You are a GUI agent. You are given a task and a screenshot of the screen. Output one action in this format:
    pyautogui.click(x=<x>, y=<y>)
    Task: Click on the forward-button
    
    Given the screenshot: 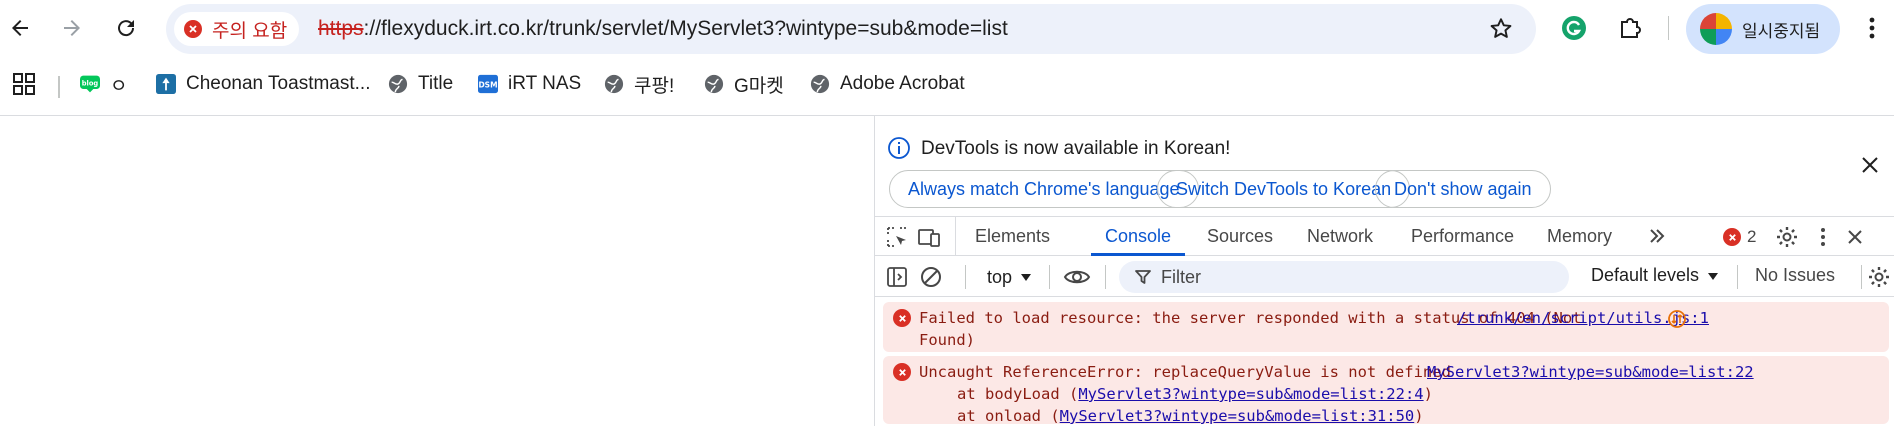 What is the action you would take?
    pyautogui.click(x=72, y=28)
    